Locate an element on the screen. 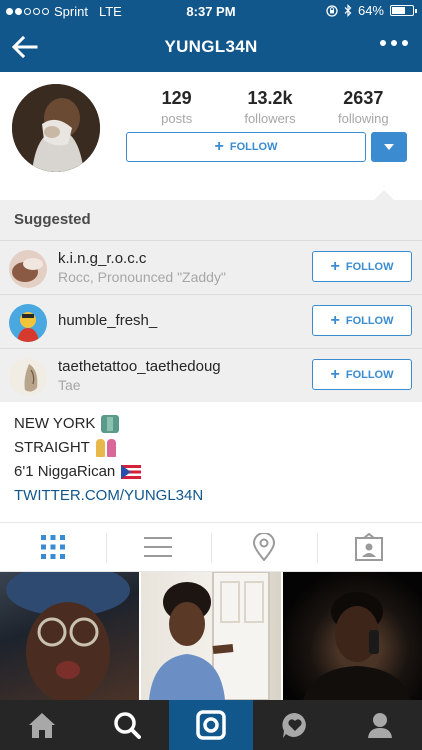  tab-activity is located at coordinates (295, 725).